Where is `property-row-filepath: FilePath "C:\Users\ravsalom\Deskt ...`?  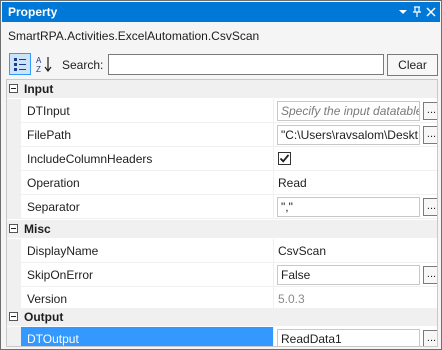
property-row-filepath: FilePath "C:\Users\ravsalom\Deskt ... is located at coordinates (222, 135).